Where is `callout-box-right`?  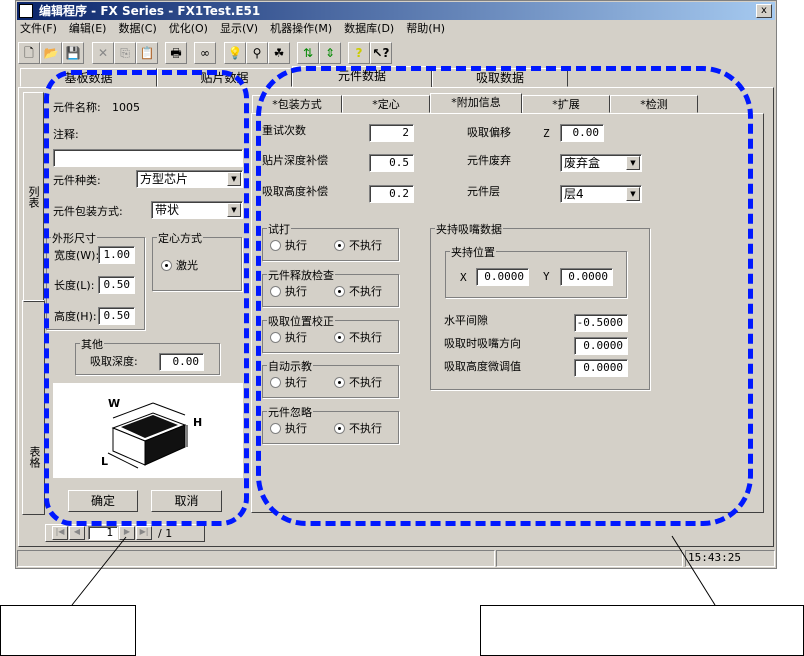
callout-box-right is located at coordinates (642, 630).